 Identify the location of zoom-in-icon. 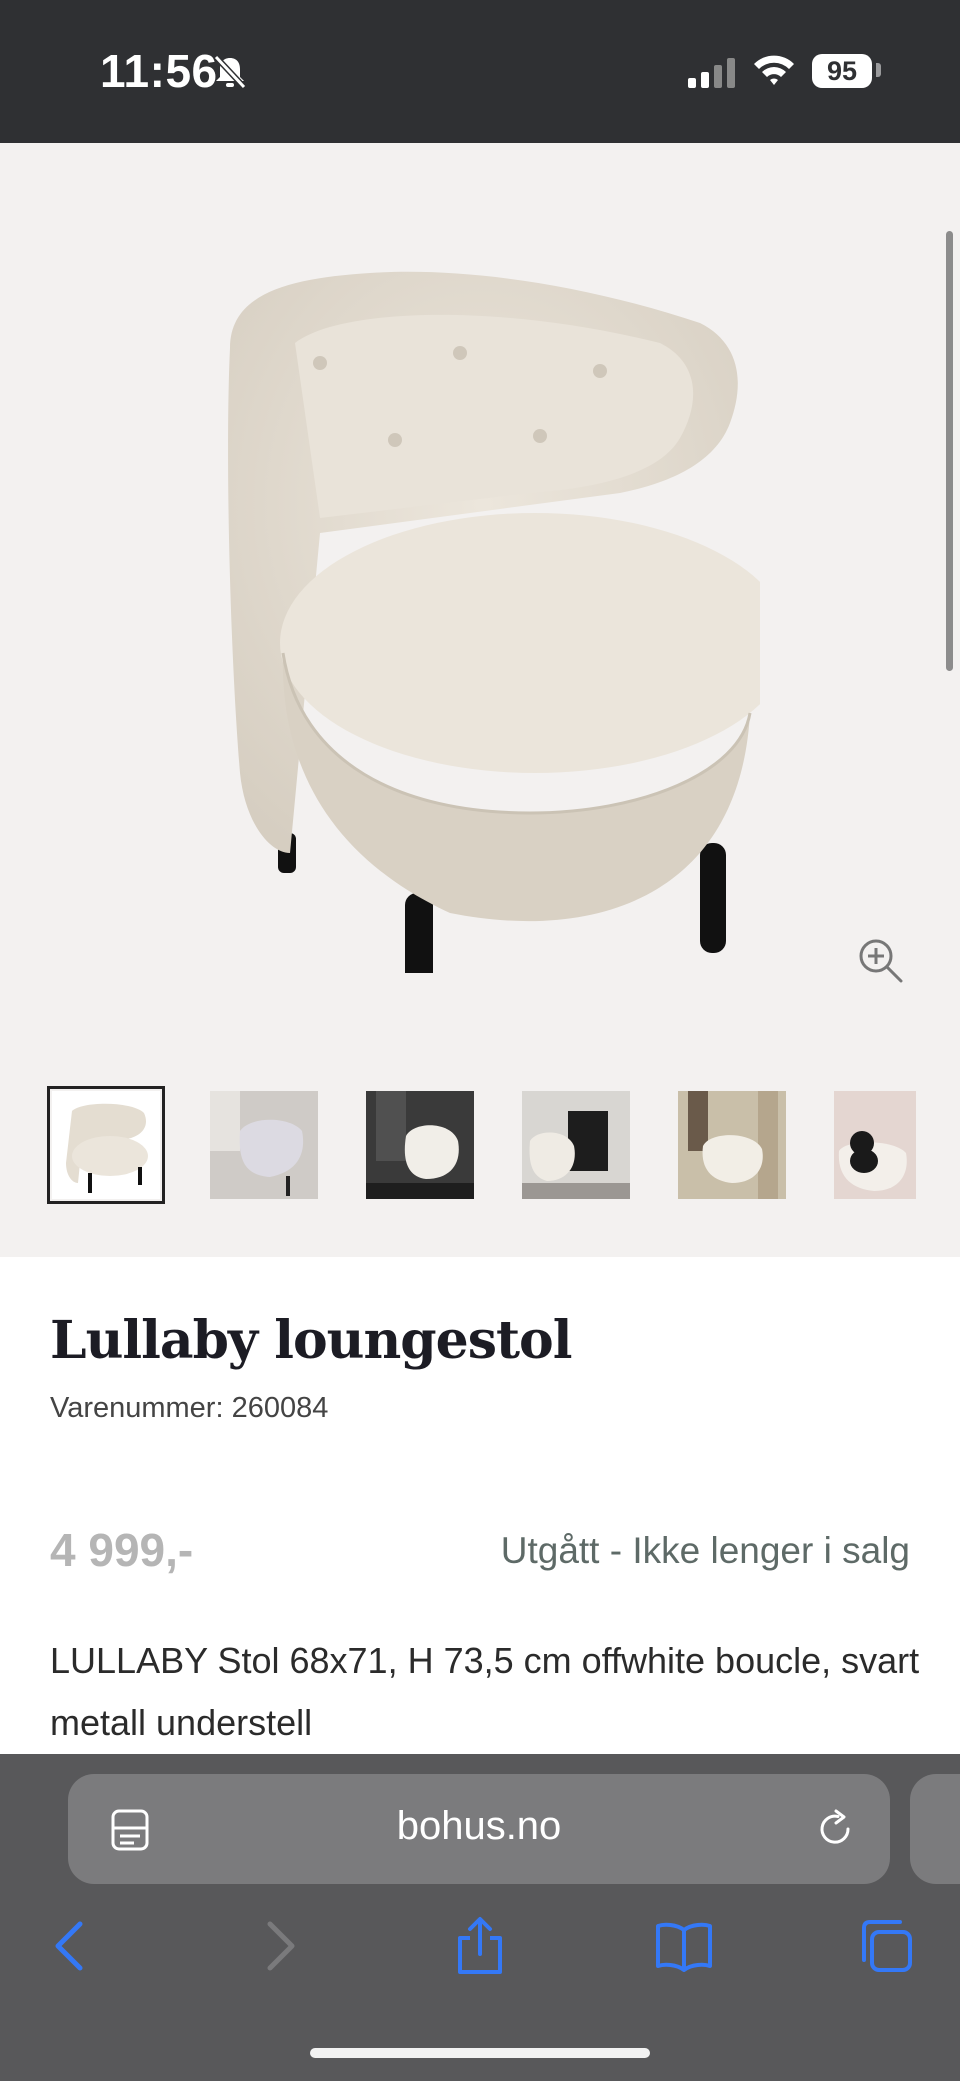
(881, 961).